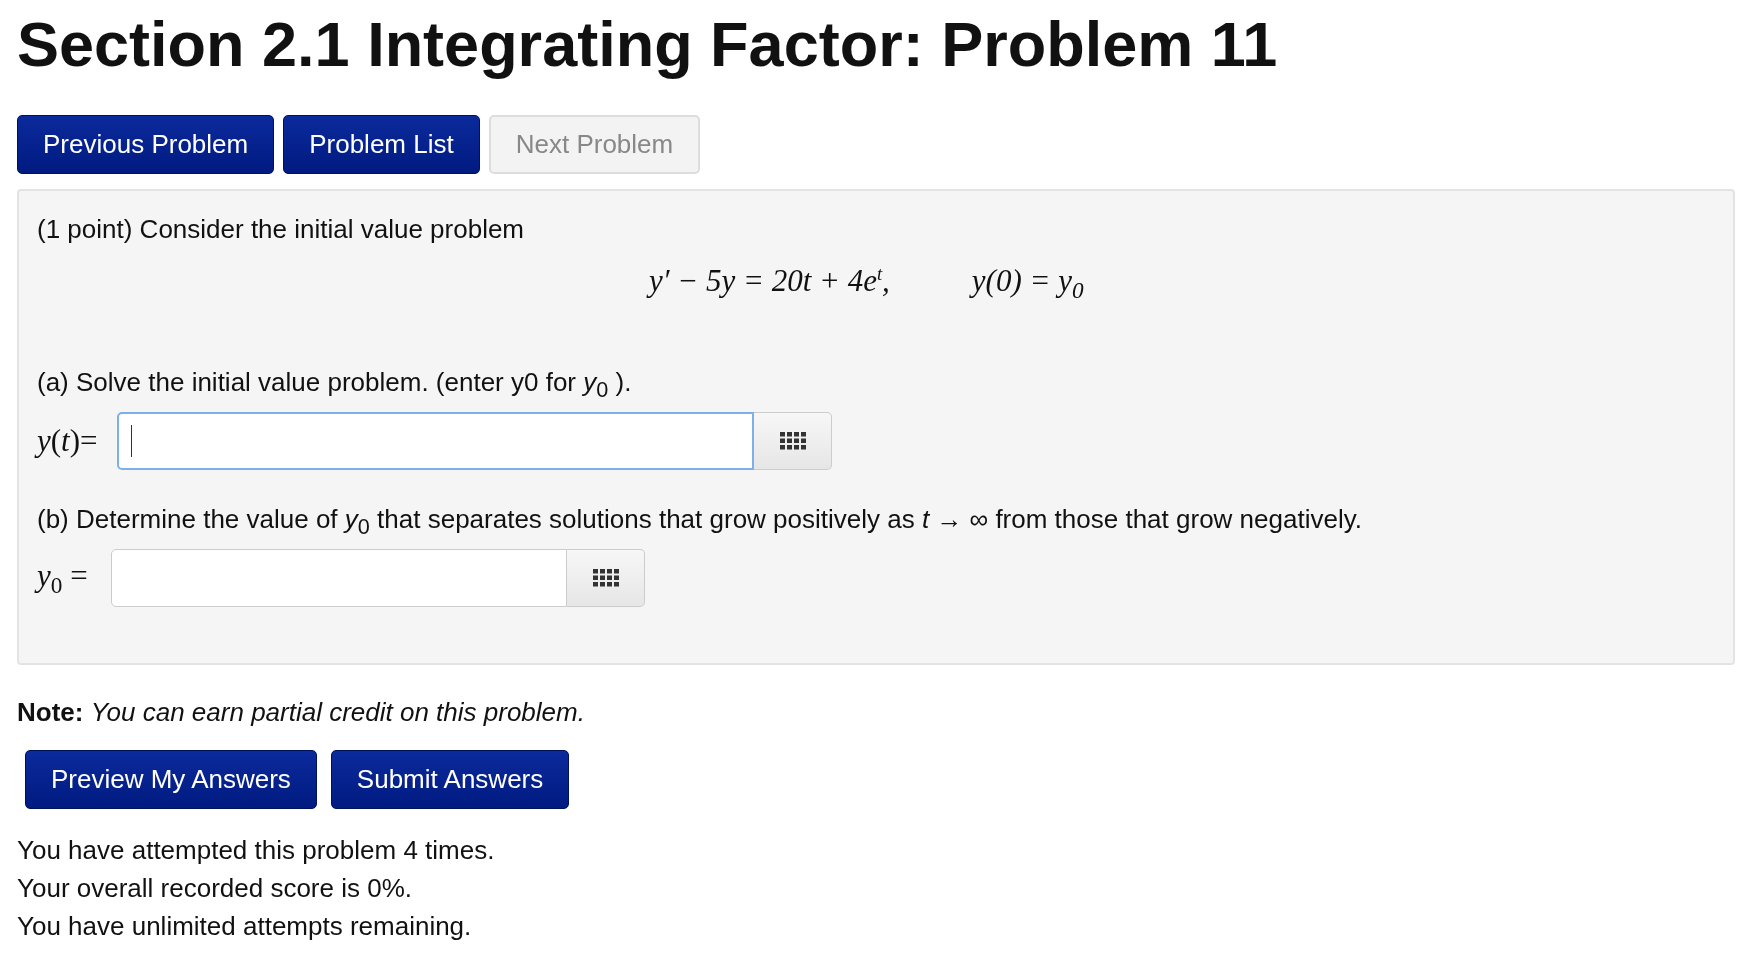 The image size is (1764, 962). I want to click on status-text: You have unlimited attempts remaining., so click(245, 926).